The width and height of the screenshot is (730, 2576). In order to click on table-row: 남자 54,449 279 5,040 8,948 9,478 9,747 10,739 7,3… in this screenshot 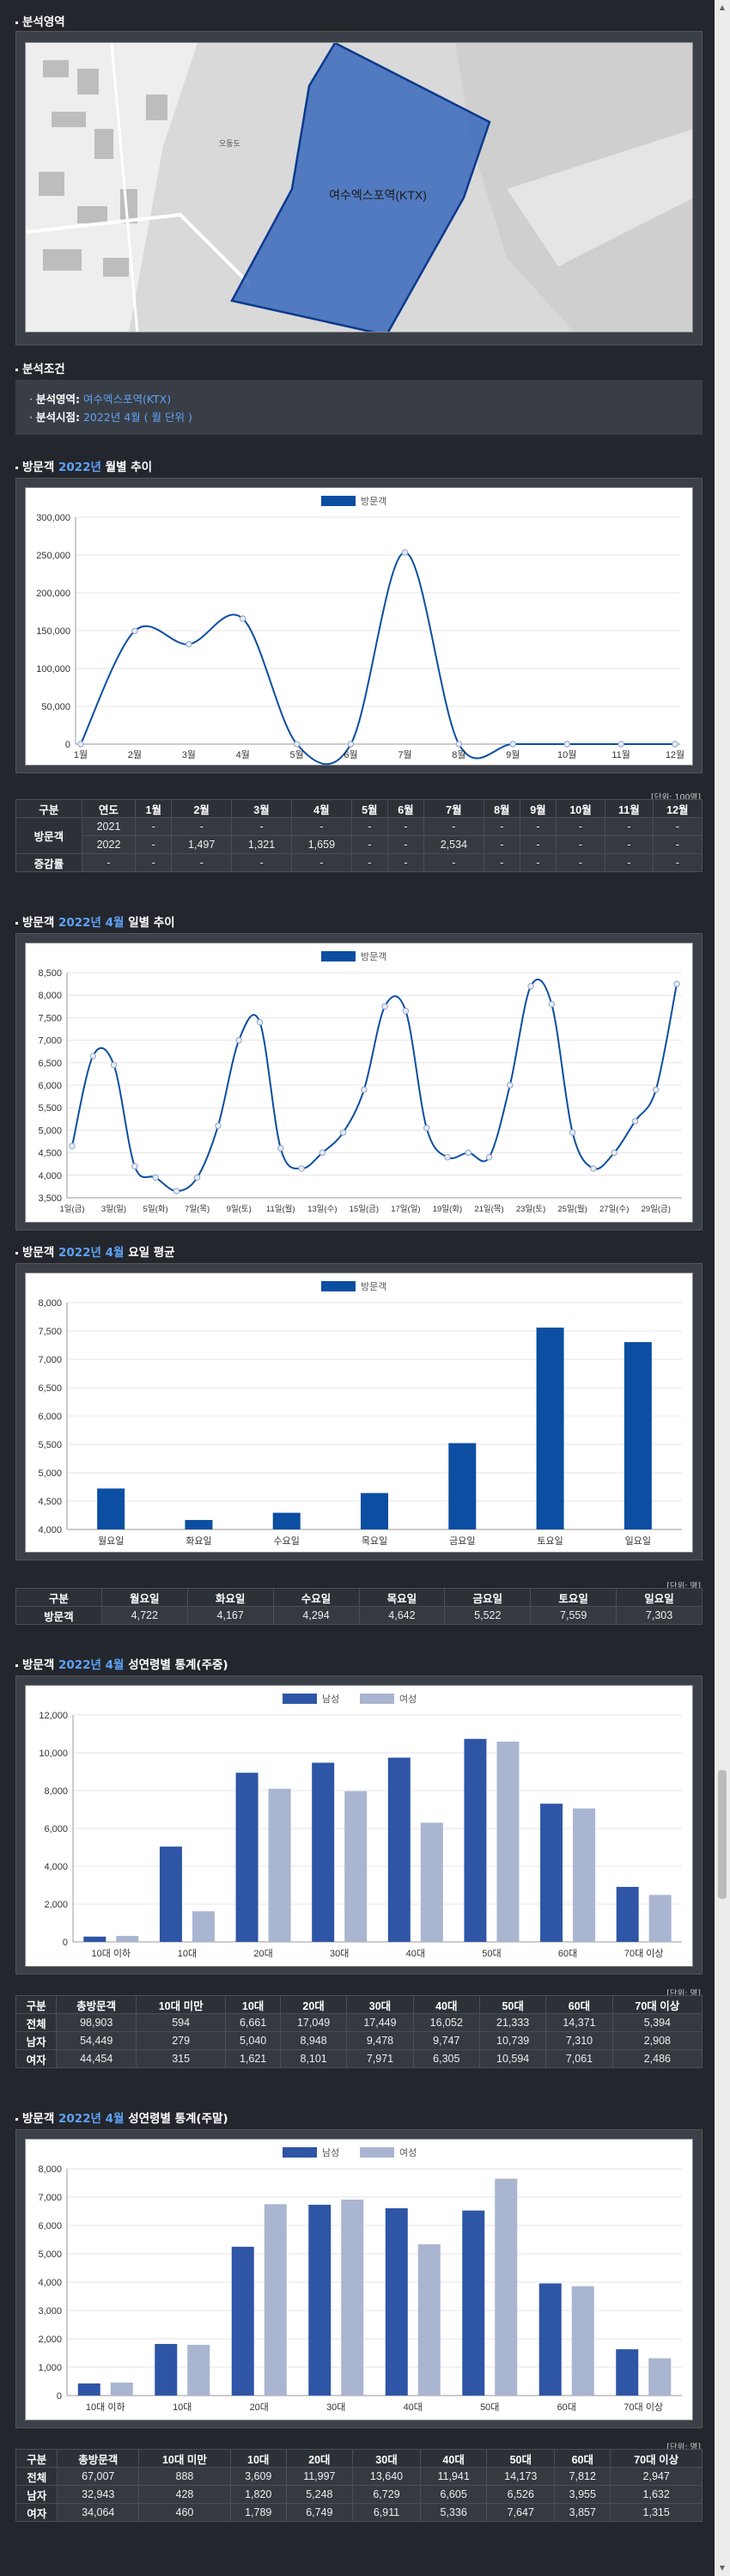, I will do `click(359, 2040)`.